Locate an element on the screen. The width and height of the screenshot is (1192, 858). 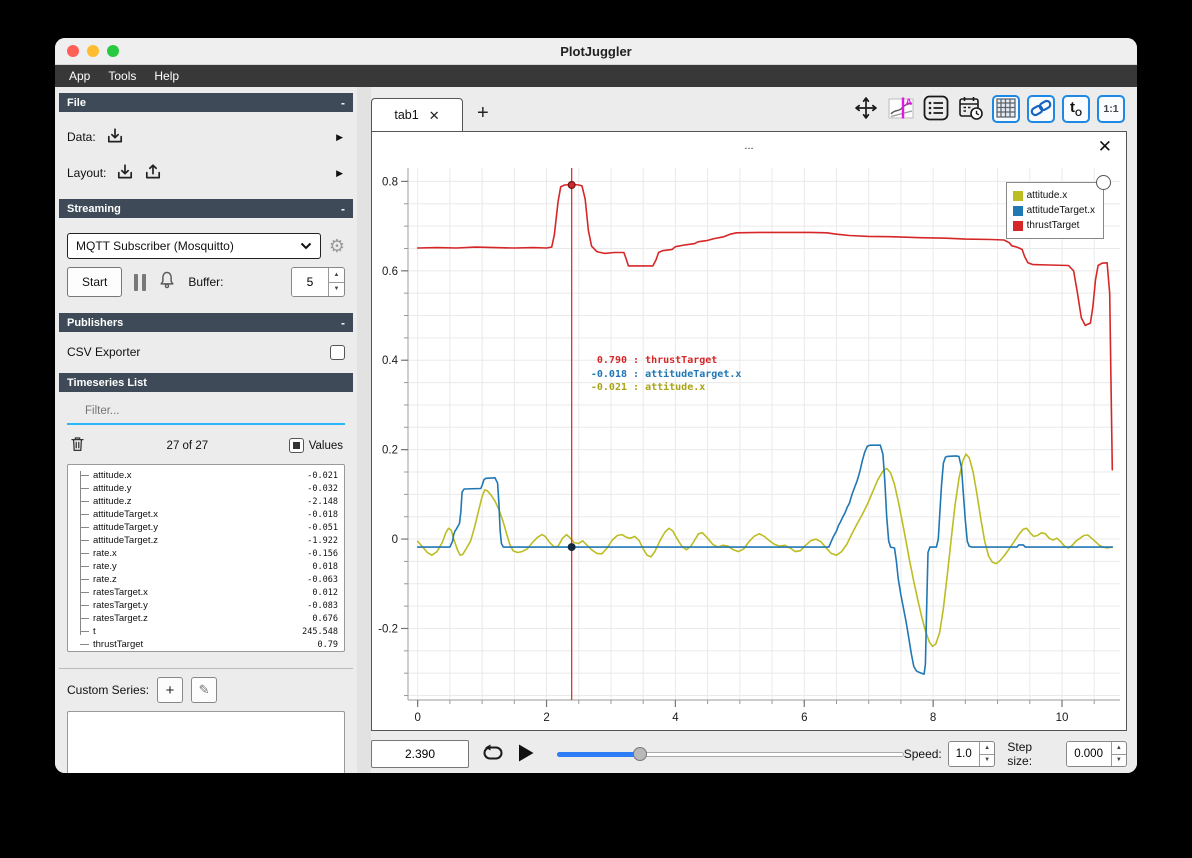
slider-handle is located at coordinates (640, 754).